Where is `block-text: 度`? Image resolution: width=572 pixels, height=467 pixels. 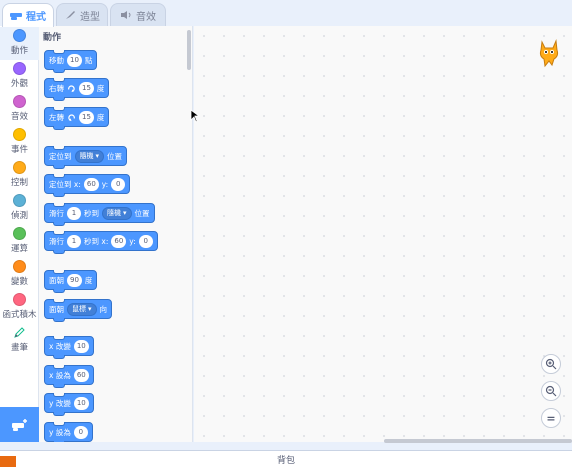
block-text: 度 is located at coordinates (88, 280).